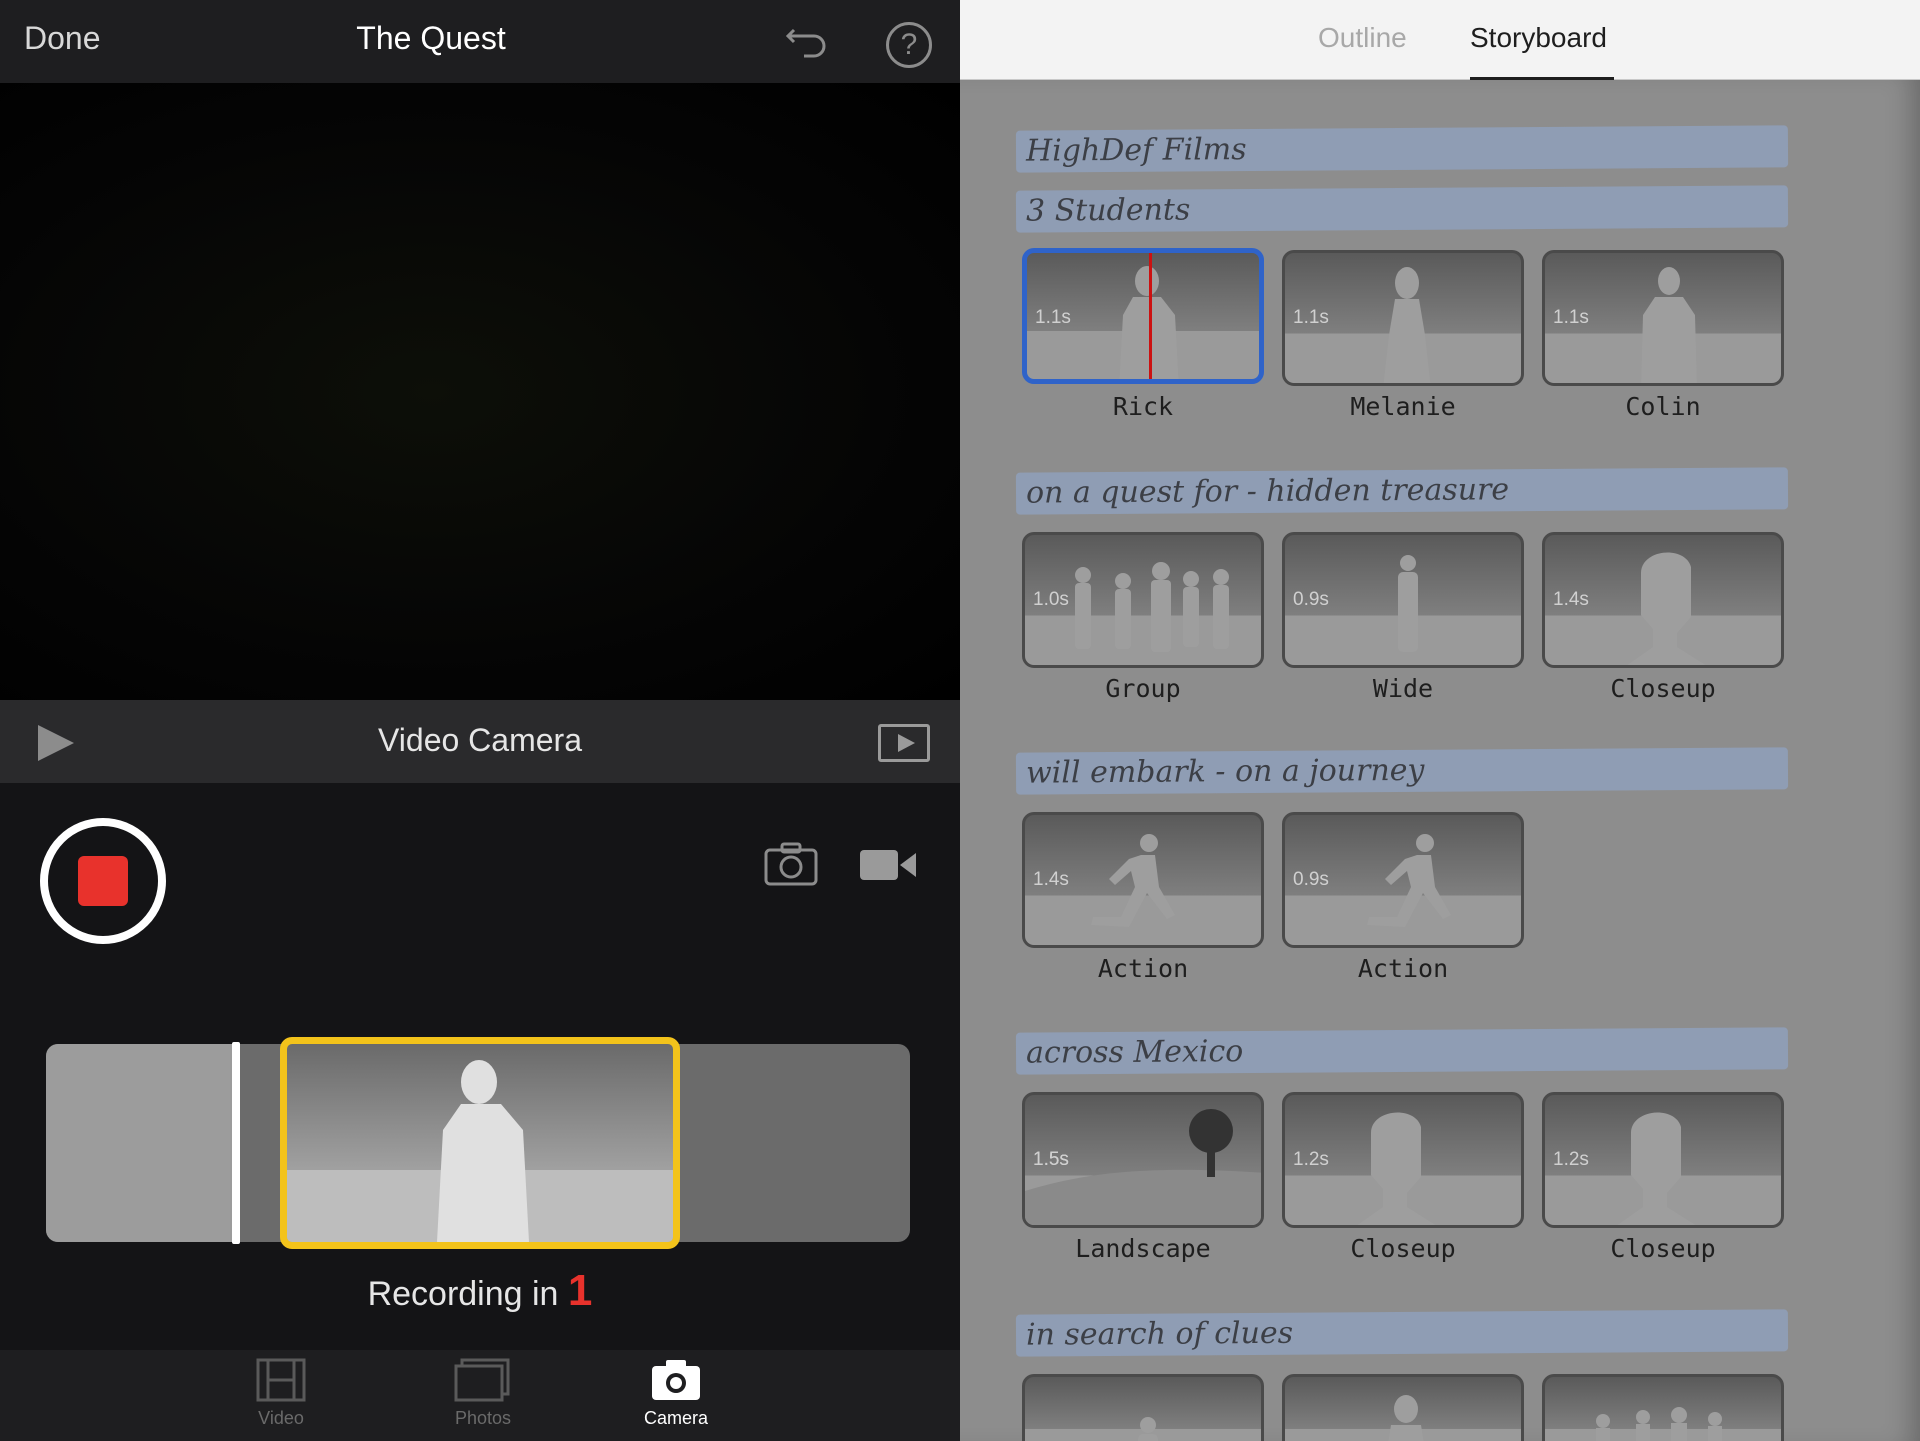 The image size is (1920, 1441). I want to click on shot-card-colin: 1.1s, so click(1663, 318).